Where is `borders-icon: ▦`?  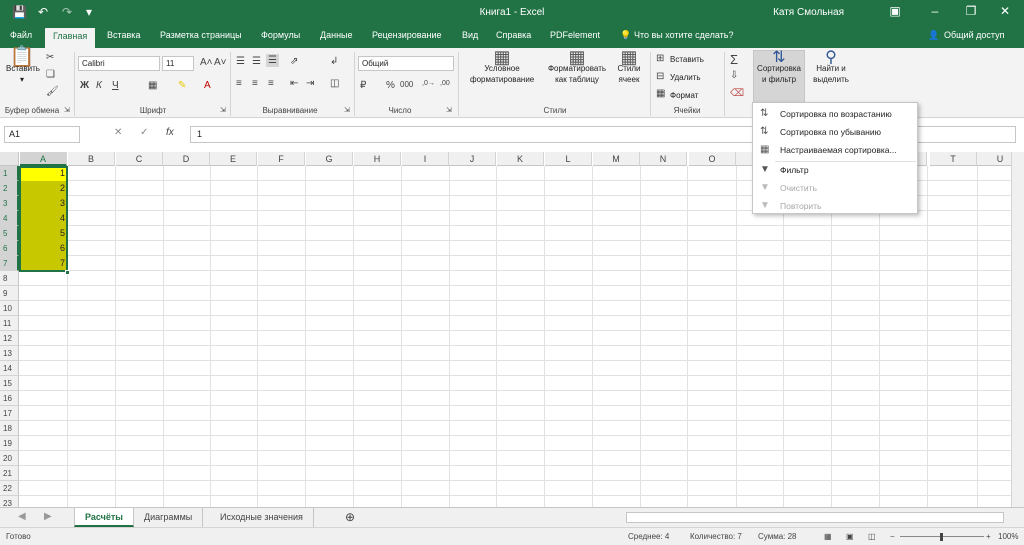 borders-icon: ▦ is located at coordinates (152, 85).